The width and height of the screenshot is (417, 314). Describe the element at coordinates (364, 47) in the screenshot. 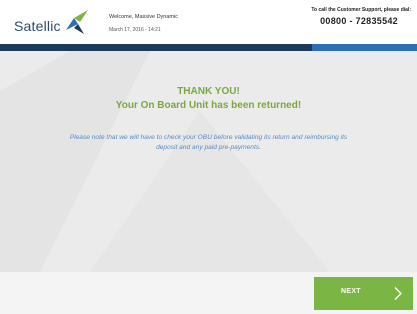

I see `brand-stripe-accent` at that location.